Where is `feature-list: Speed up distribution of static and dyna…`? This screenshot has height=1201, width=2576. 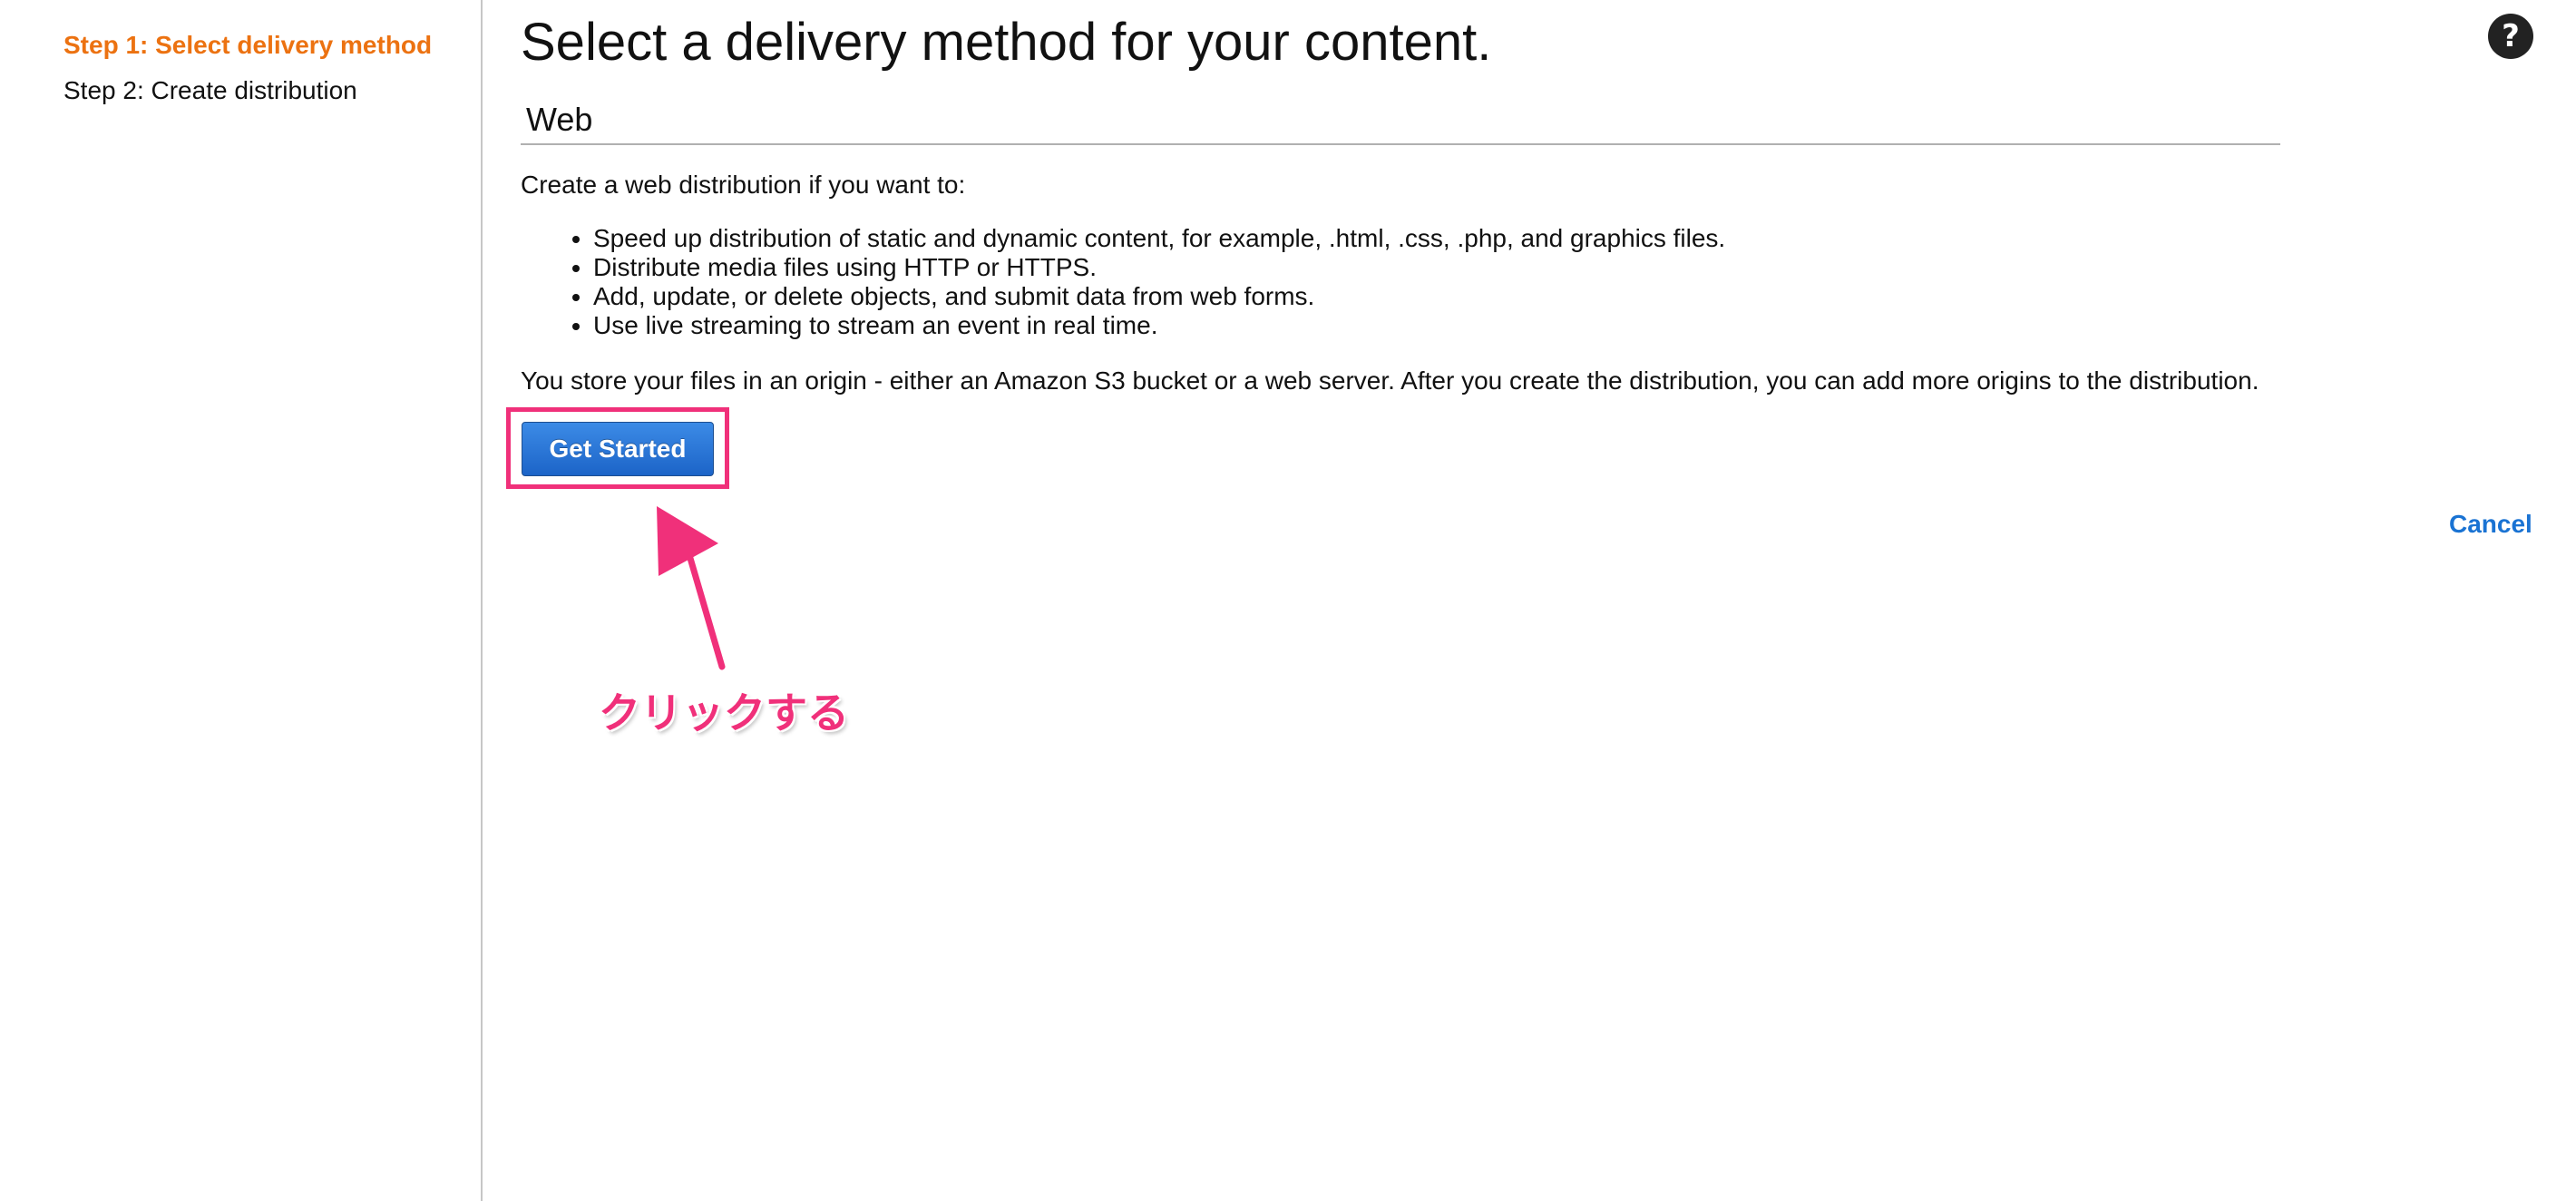
feature-list: Speed up distribution of static and dyna… is located at coordinates (1123, 282).